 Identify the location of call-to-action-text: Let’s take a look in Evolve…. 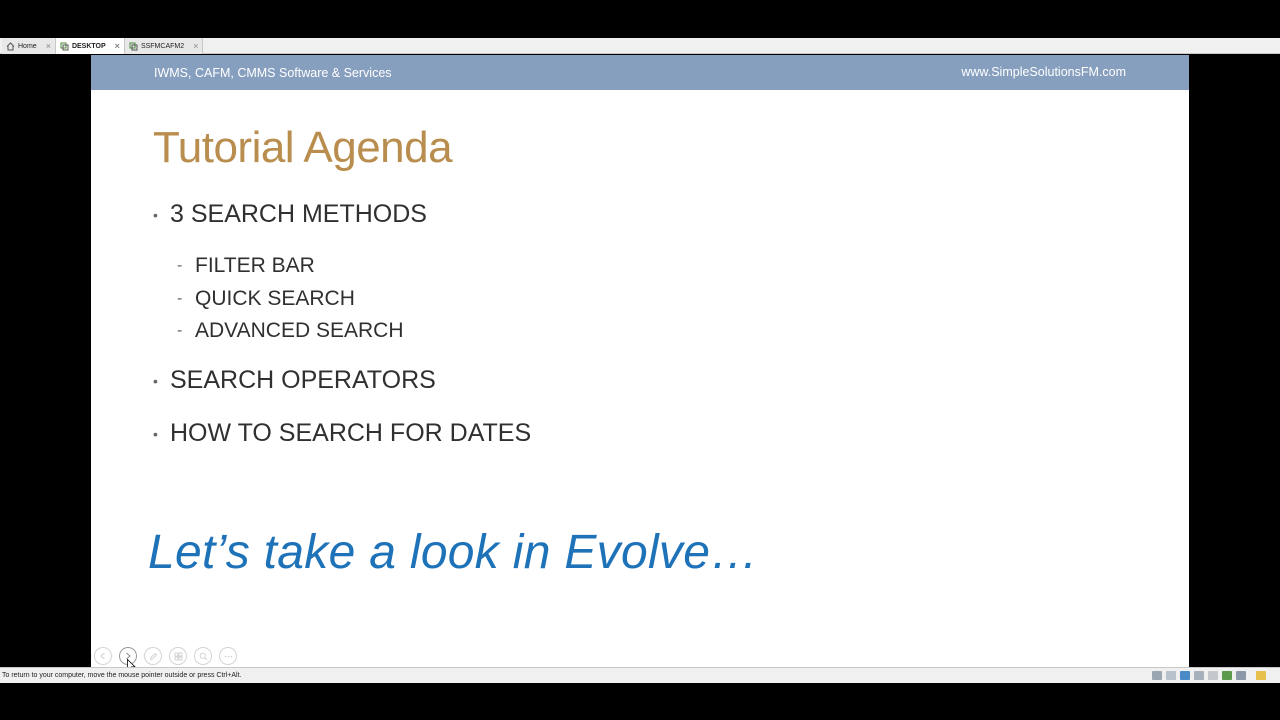
(453, 552).